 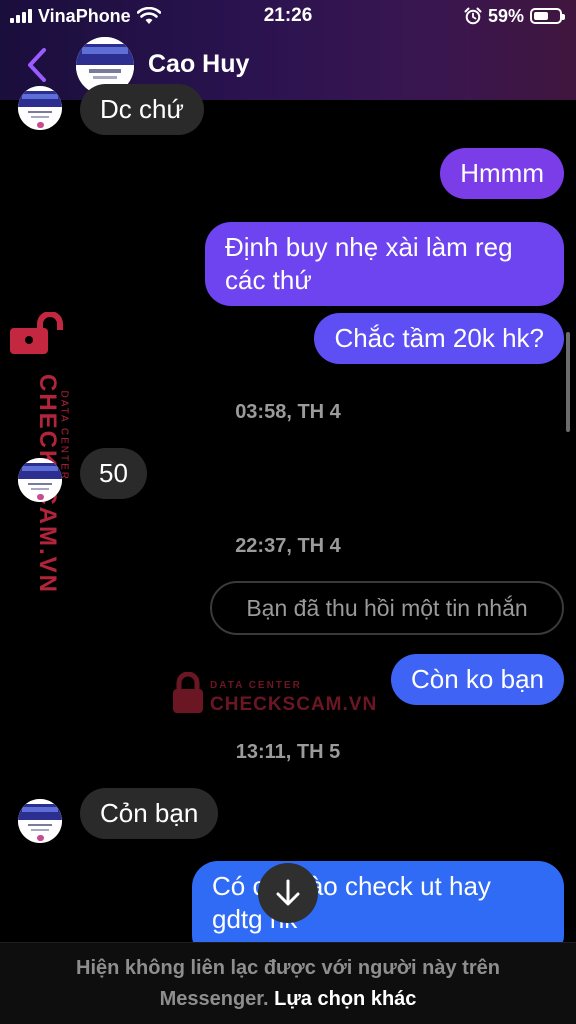 What do you see at coordinates (439, 338) in the screenshot?
I see `message-bubble-out: Chắc tầm 20k hk?` at bounding box center [439, 338].